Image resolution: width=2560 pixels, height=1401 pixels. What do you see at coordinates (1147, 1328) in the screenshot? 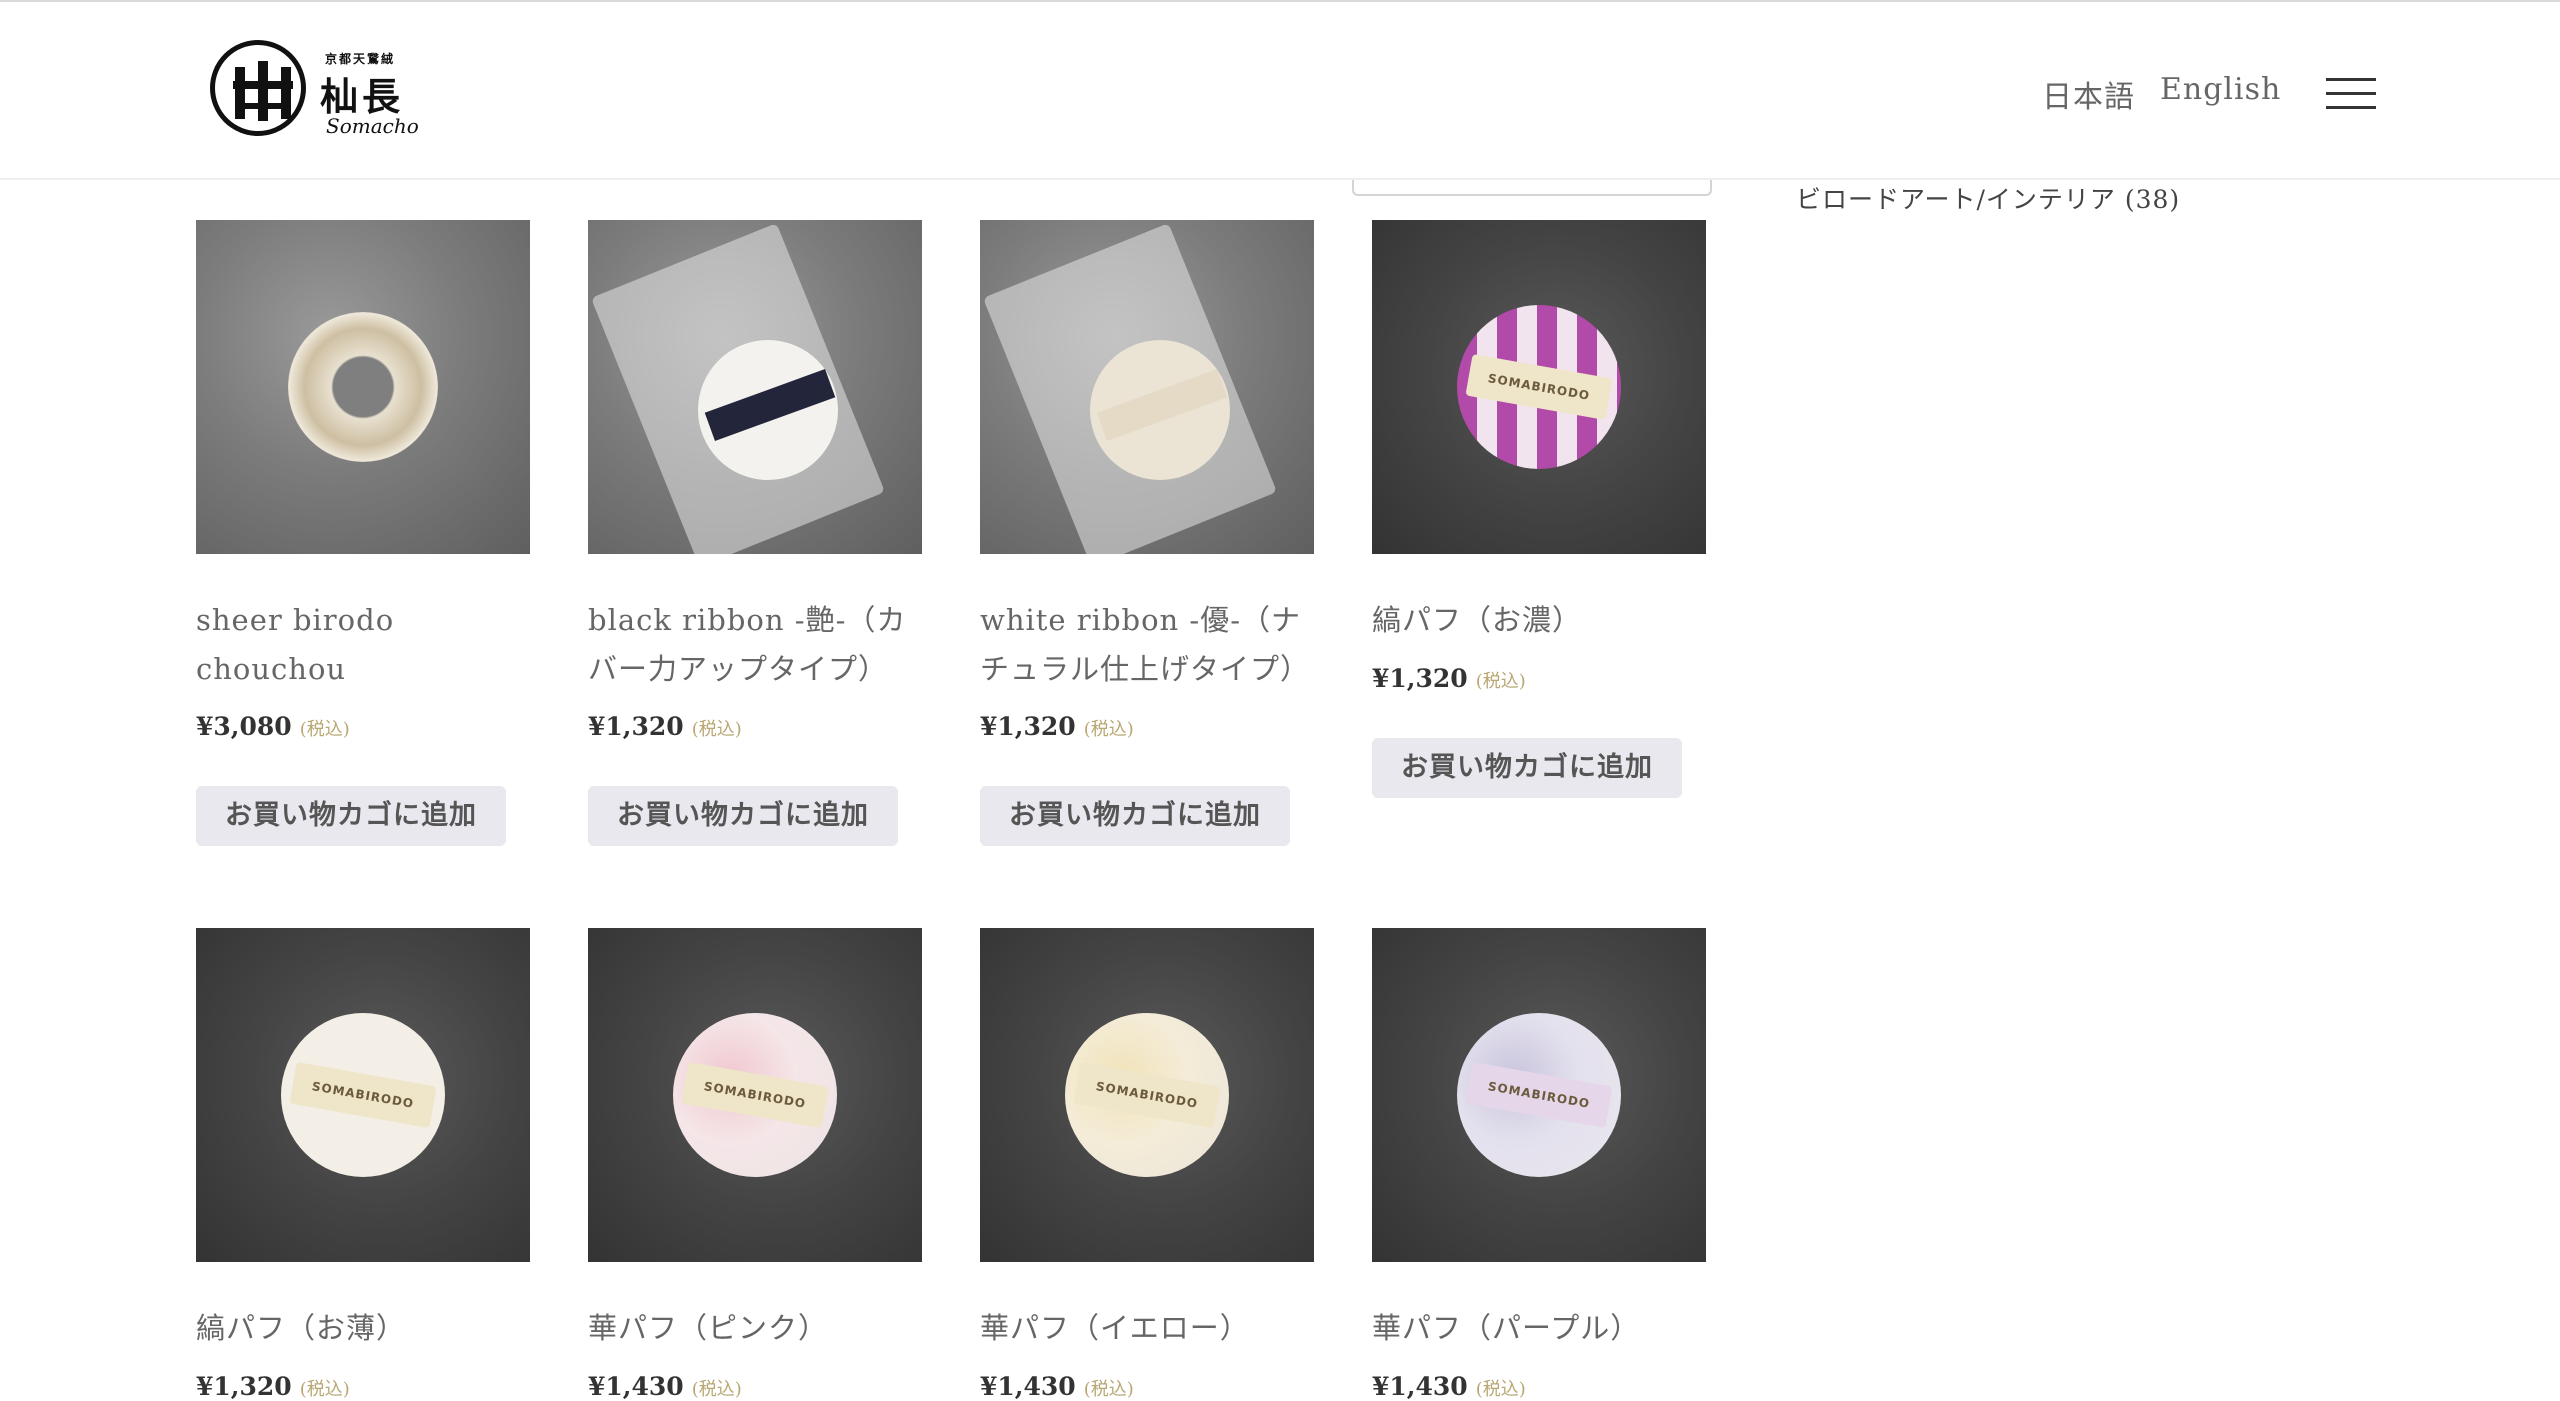
I see `product-name: 華パフ（イエロー）` at bounding box center [1147, 1328].